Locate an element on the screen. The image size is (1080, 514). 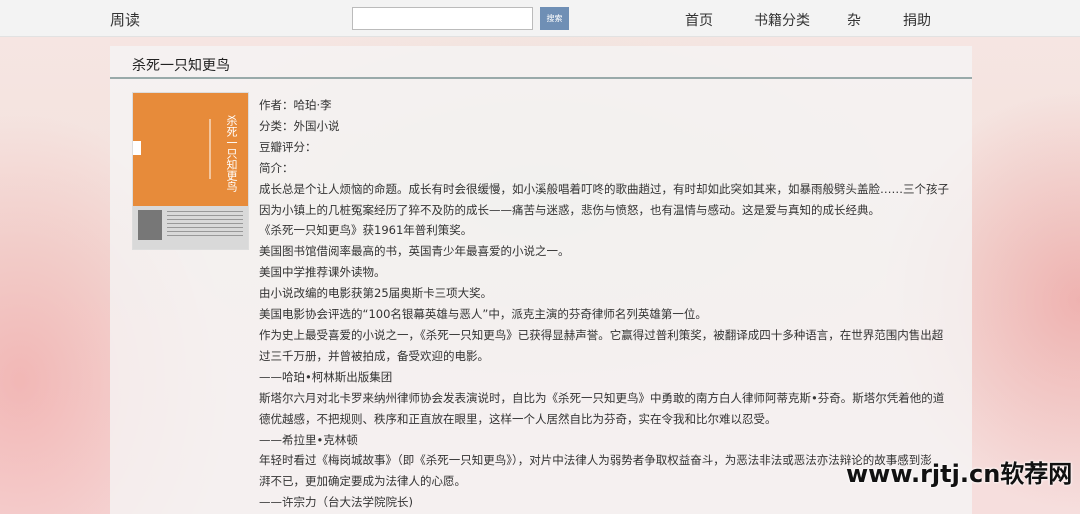
author-line: 作者：哈珀·李 is located at coordinates (295, 105).